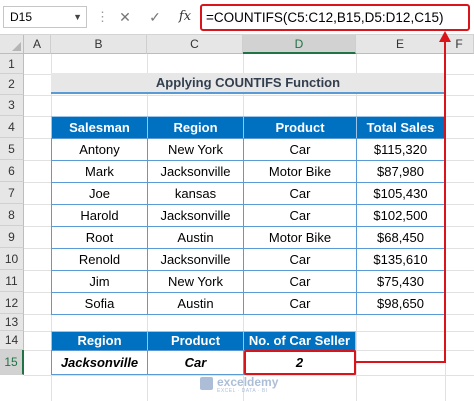 Image resolution: width=474 pixels, height=401 pixels. I want to click on name-box-value: D15, so click(21, 17).